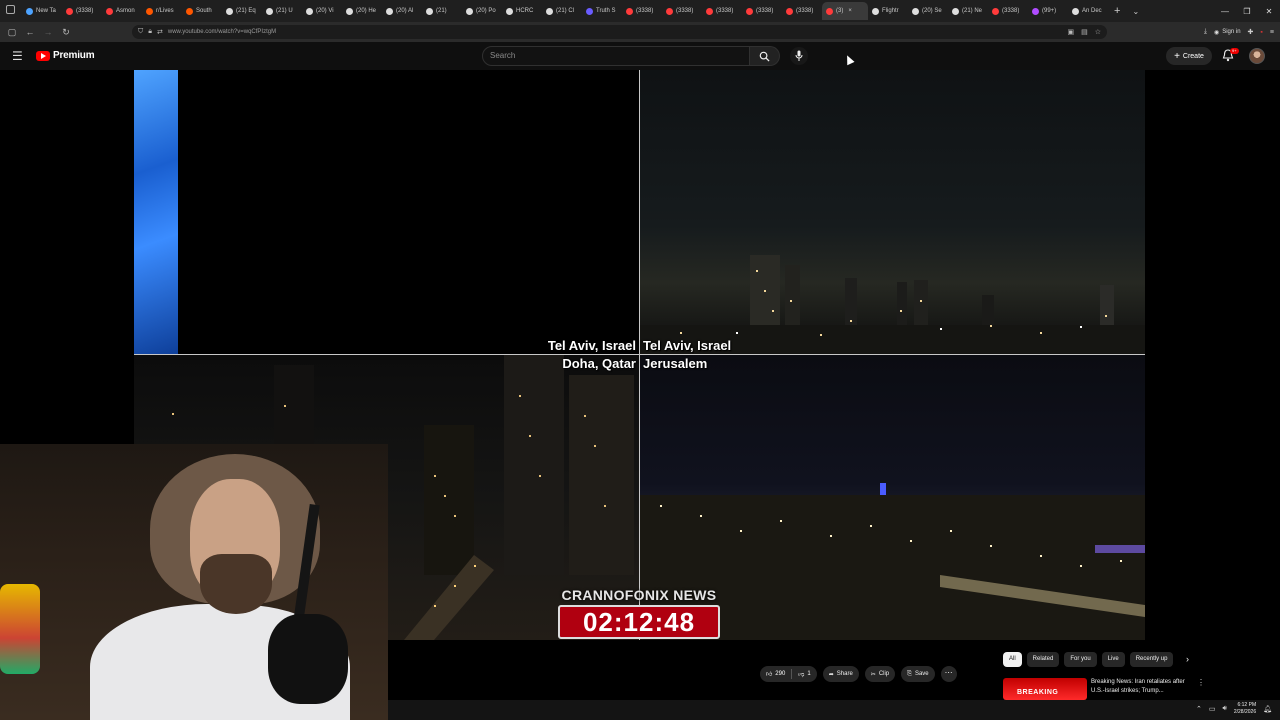 The image size is (1280, 720). I want to click on chip-all: All, so click(1012, 659).